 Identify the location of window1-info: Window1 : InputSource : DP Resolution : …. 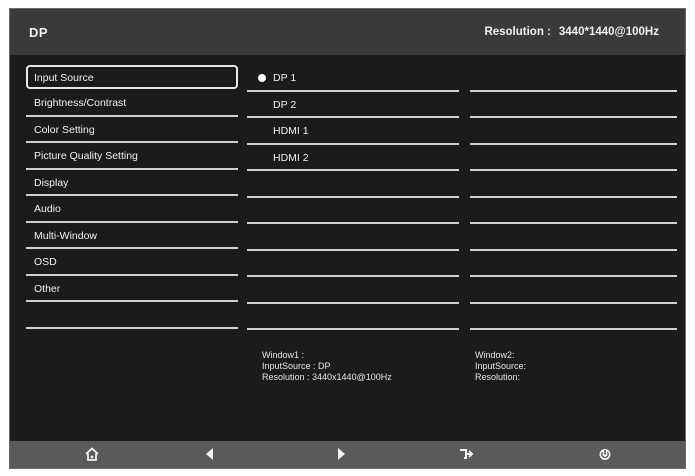
(327, 366).